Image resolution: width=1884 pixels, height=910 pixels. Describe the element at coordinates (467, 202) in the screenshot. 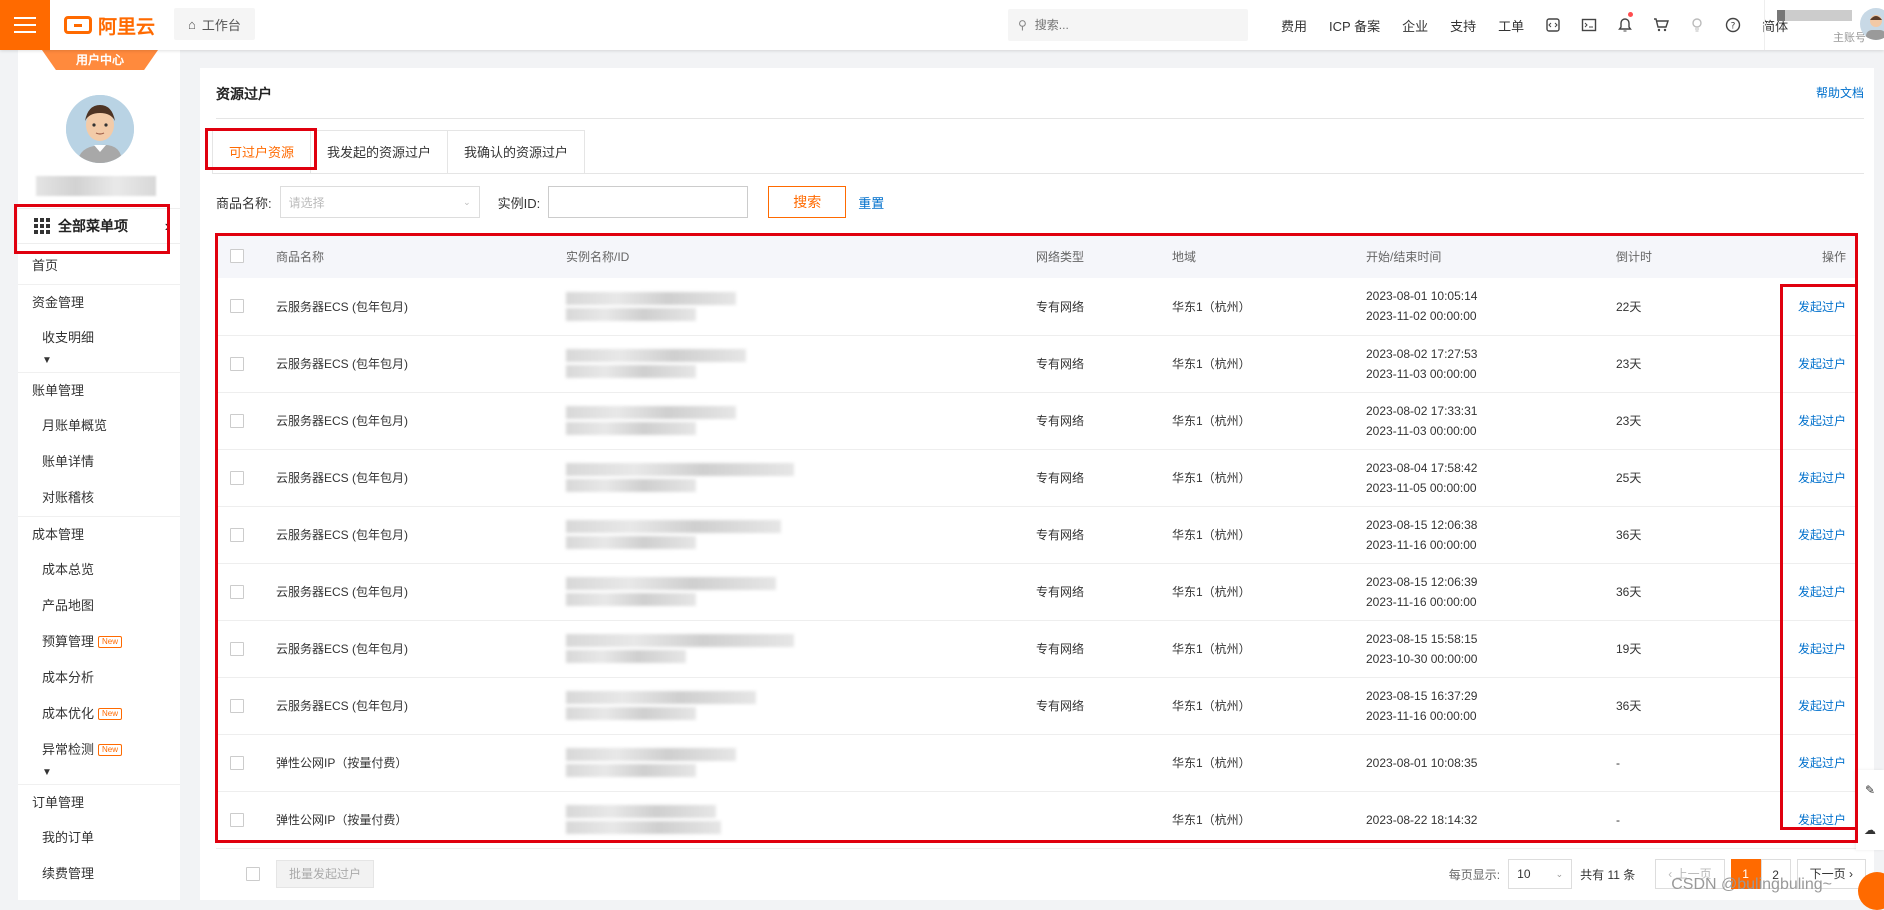

I see `chevron-down-icon: ⌄` at that location.